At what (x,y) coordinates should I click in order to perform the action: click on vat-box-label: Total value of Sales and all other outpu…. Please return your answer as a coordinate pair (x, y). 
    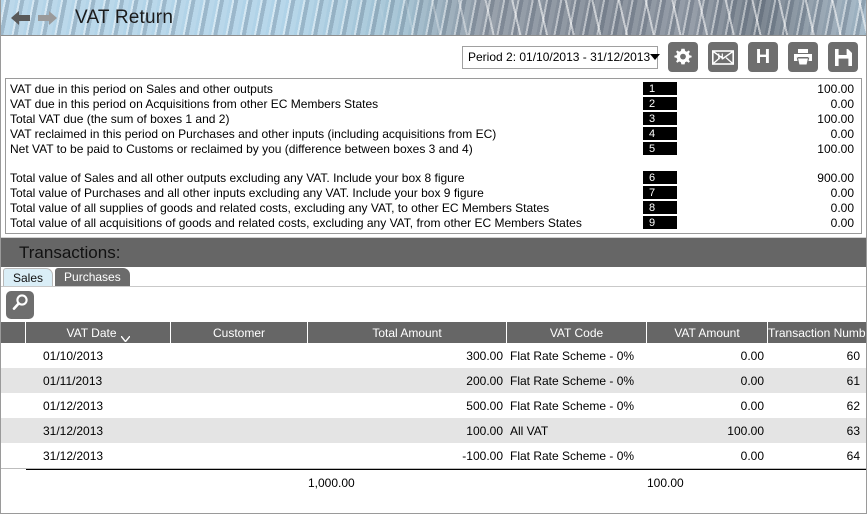
    Looking at the image, I should click on (237, 177).